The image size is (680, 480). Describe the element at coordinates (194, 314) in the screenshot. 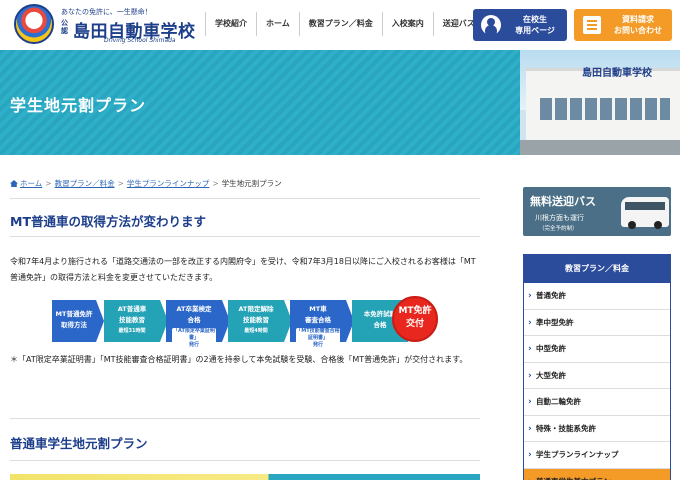

I see `flow-step-label: AT卒業検定 合格` at that location.